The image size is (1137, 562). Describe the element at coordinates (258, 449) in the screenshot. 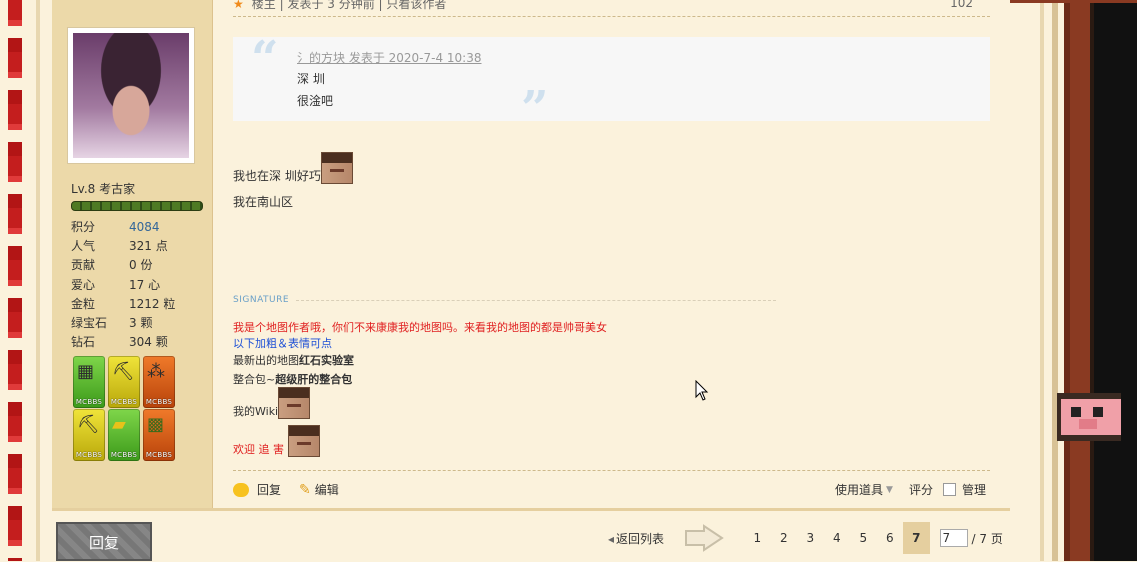

I see `follow-link: 欢迎 追 害` at that location.